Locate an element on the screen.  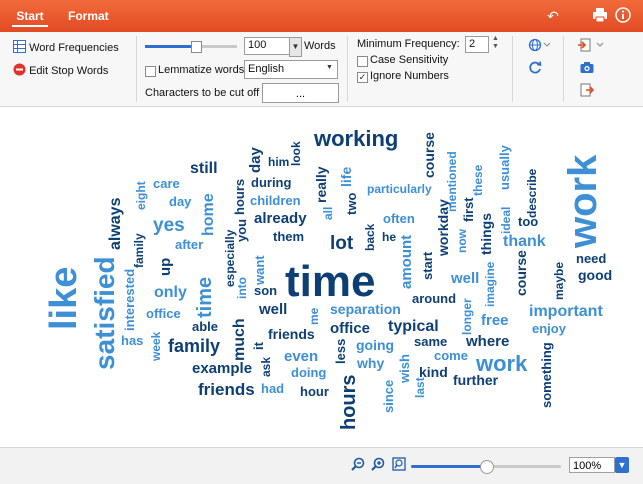
info-icon is located at coordinates (623, 17).